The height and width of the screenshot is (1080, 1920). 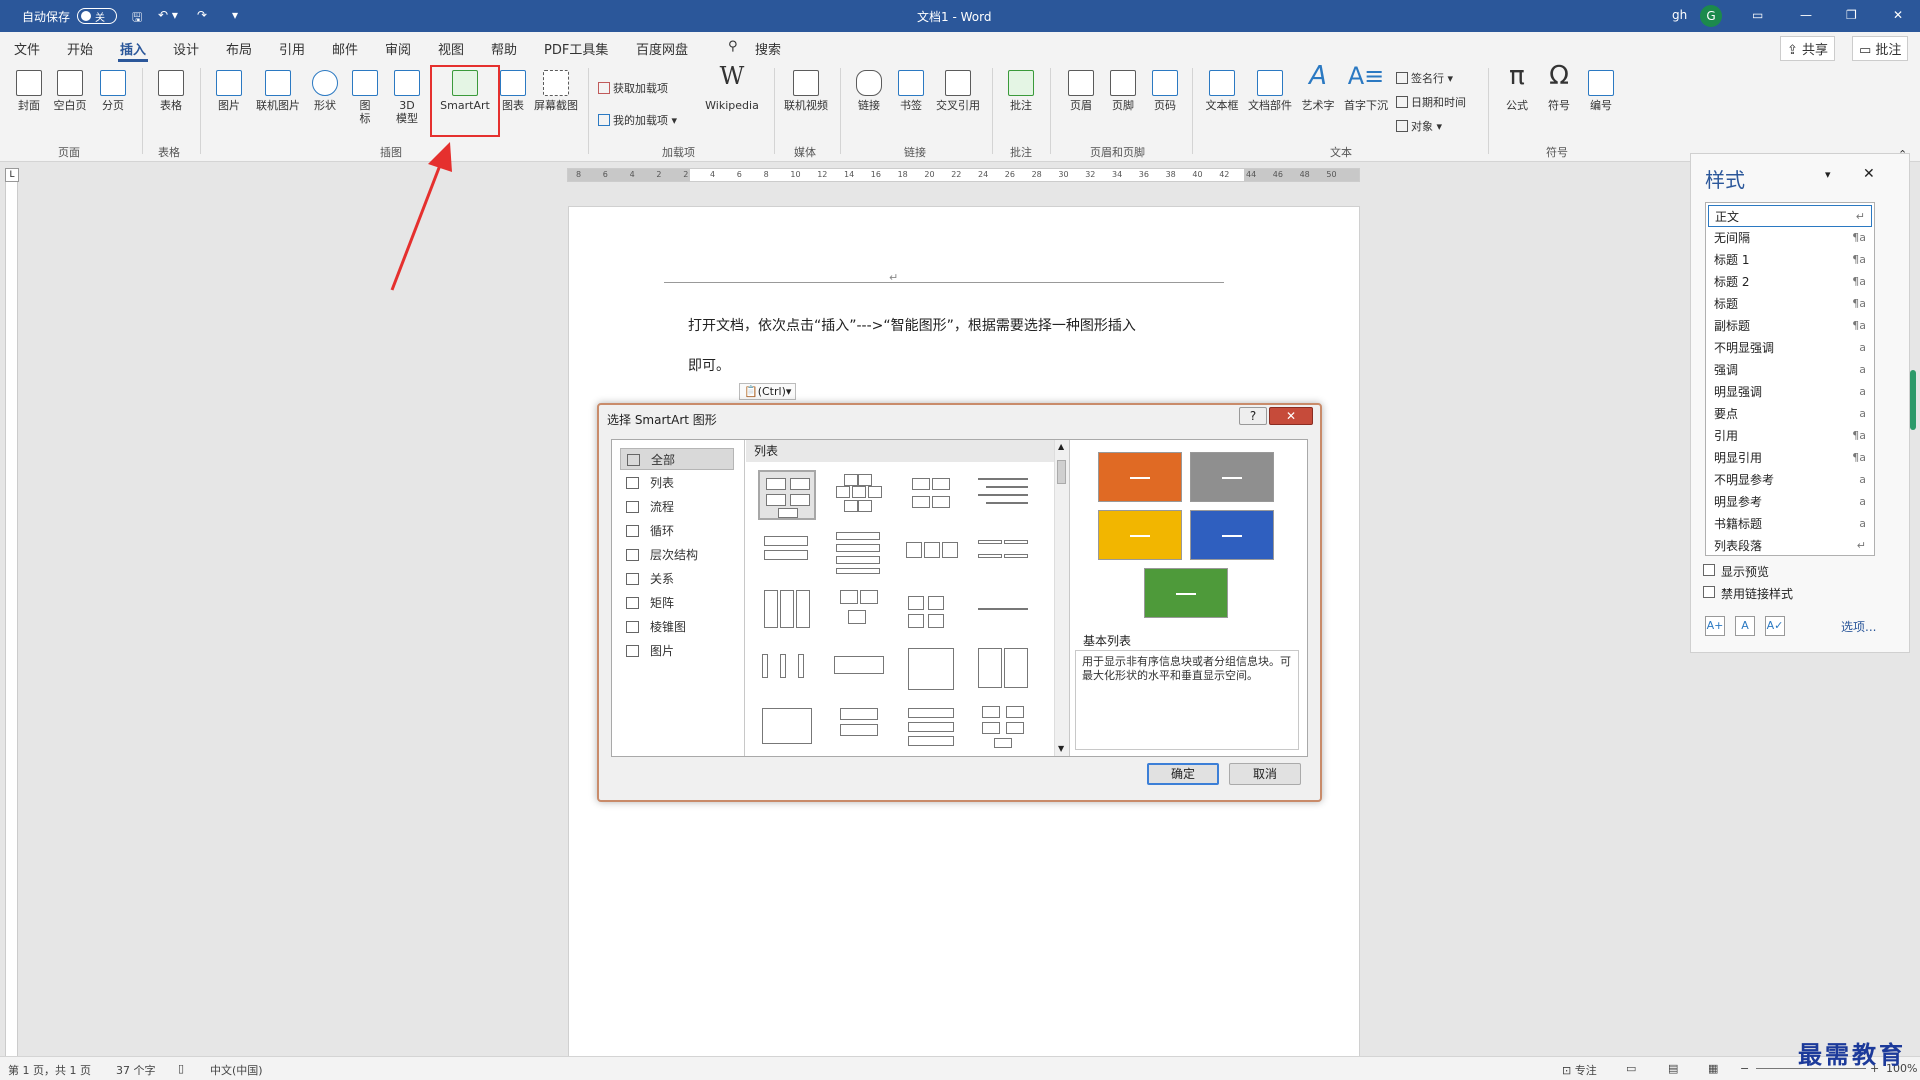 I want to click on signature-line-button: 签名行 ▾, so click(x=1424, y=78).